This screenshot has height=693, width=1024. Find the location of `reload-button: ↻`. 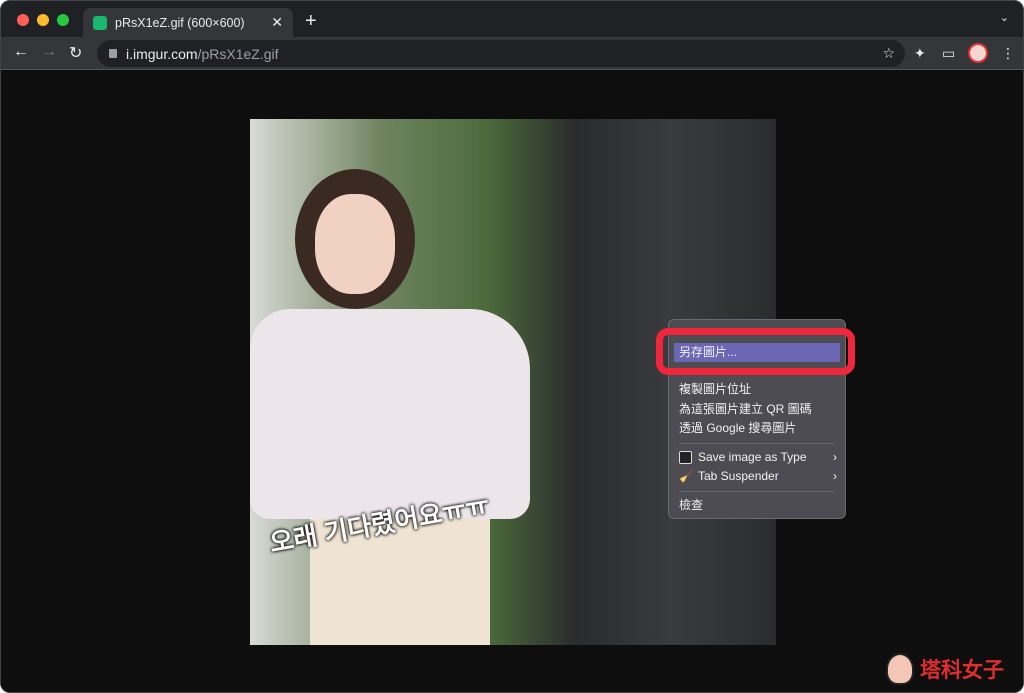

reload-button: ↻ is located at coordinates (75, 53).